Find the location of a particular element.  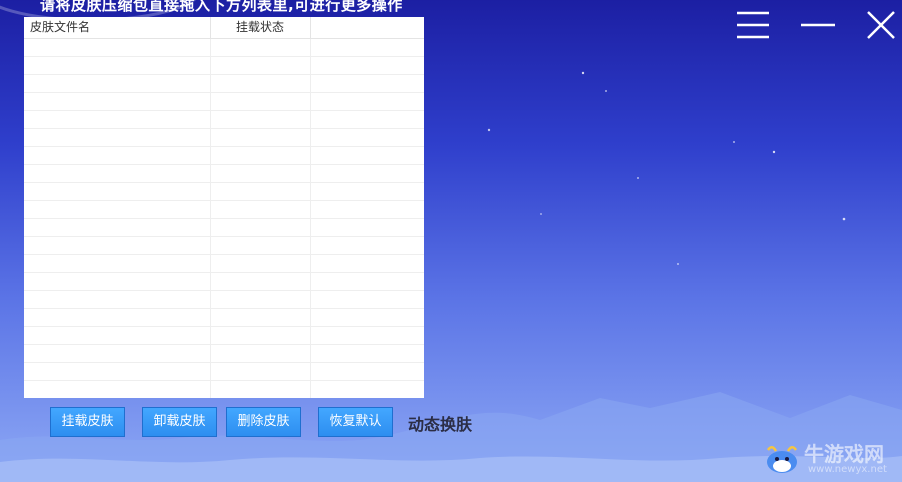

minimize-button is located at coordinates (818, 25).